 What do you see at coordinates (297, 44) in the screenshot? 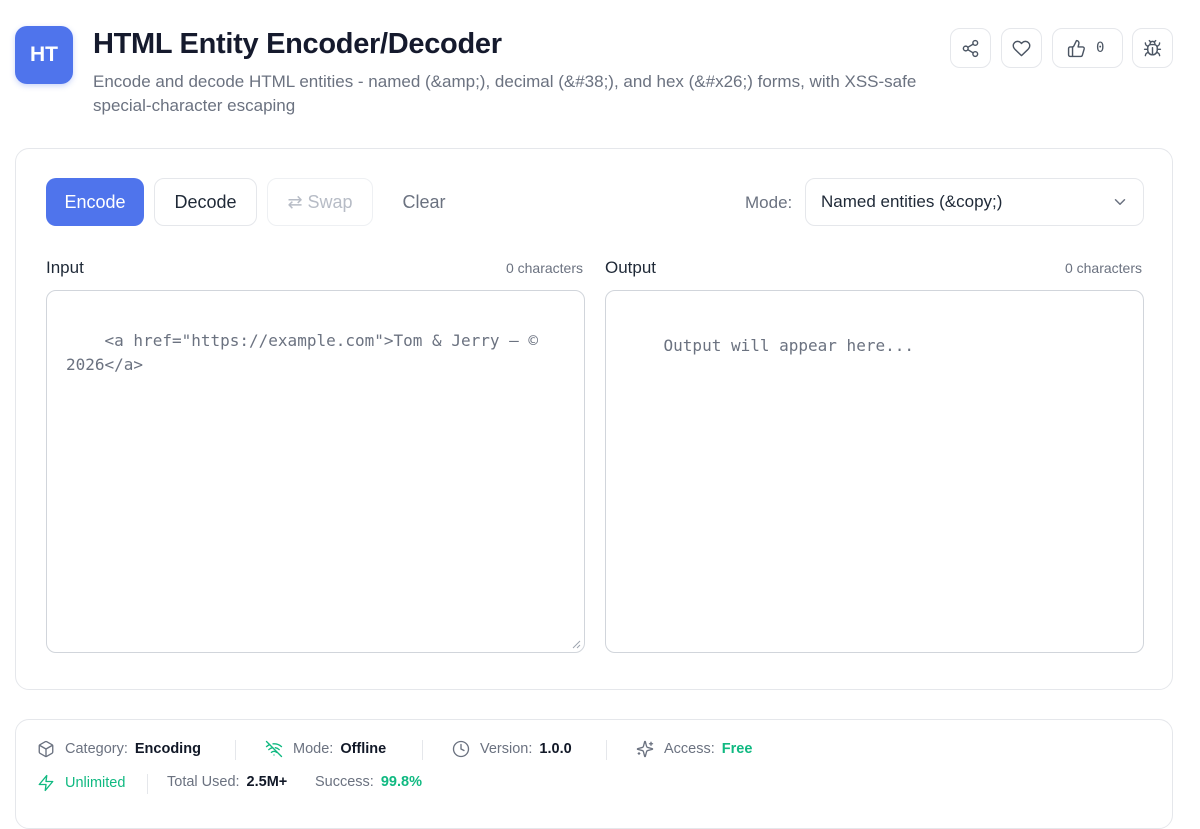
I see `page-title: HTML Entity Encoder/Decoder` at bounding box center [297, 44].